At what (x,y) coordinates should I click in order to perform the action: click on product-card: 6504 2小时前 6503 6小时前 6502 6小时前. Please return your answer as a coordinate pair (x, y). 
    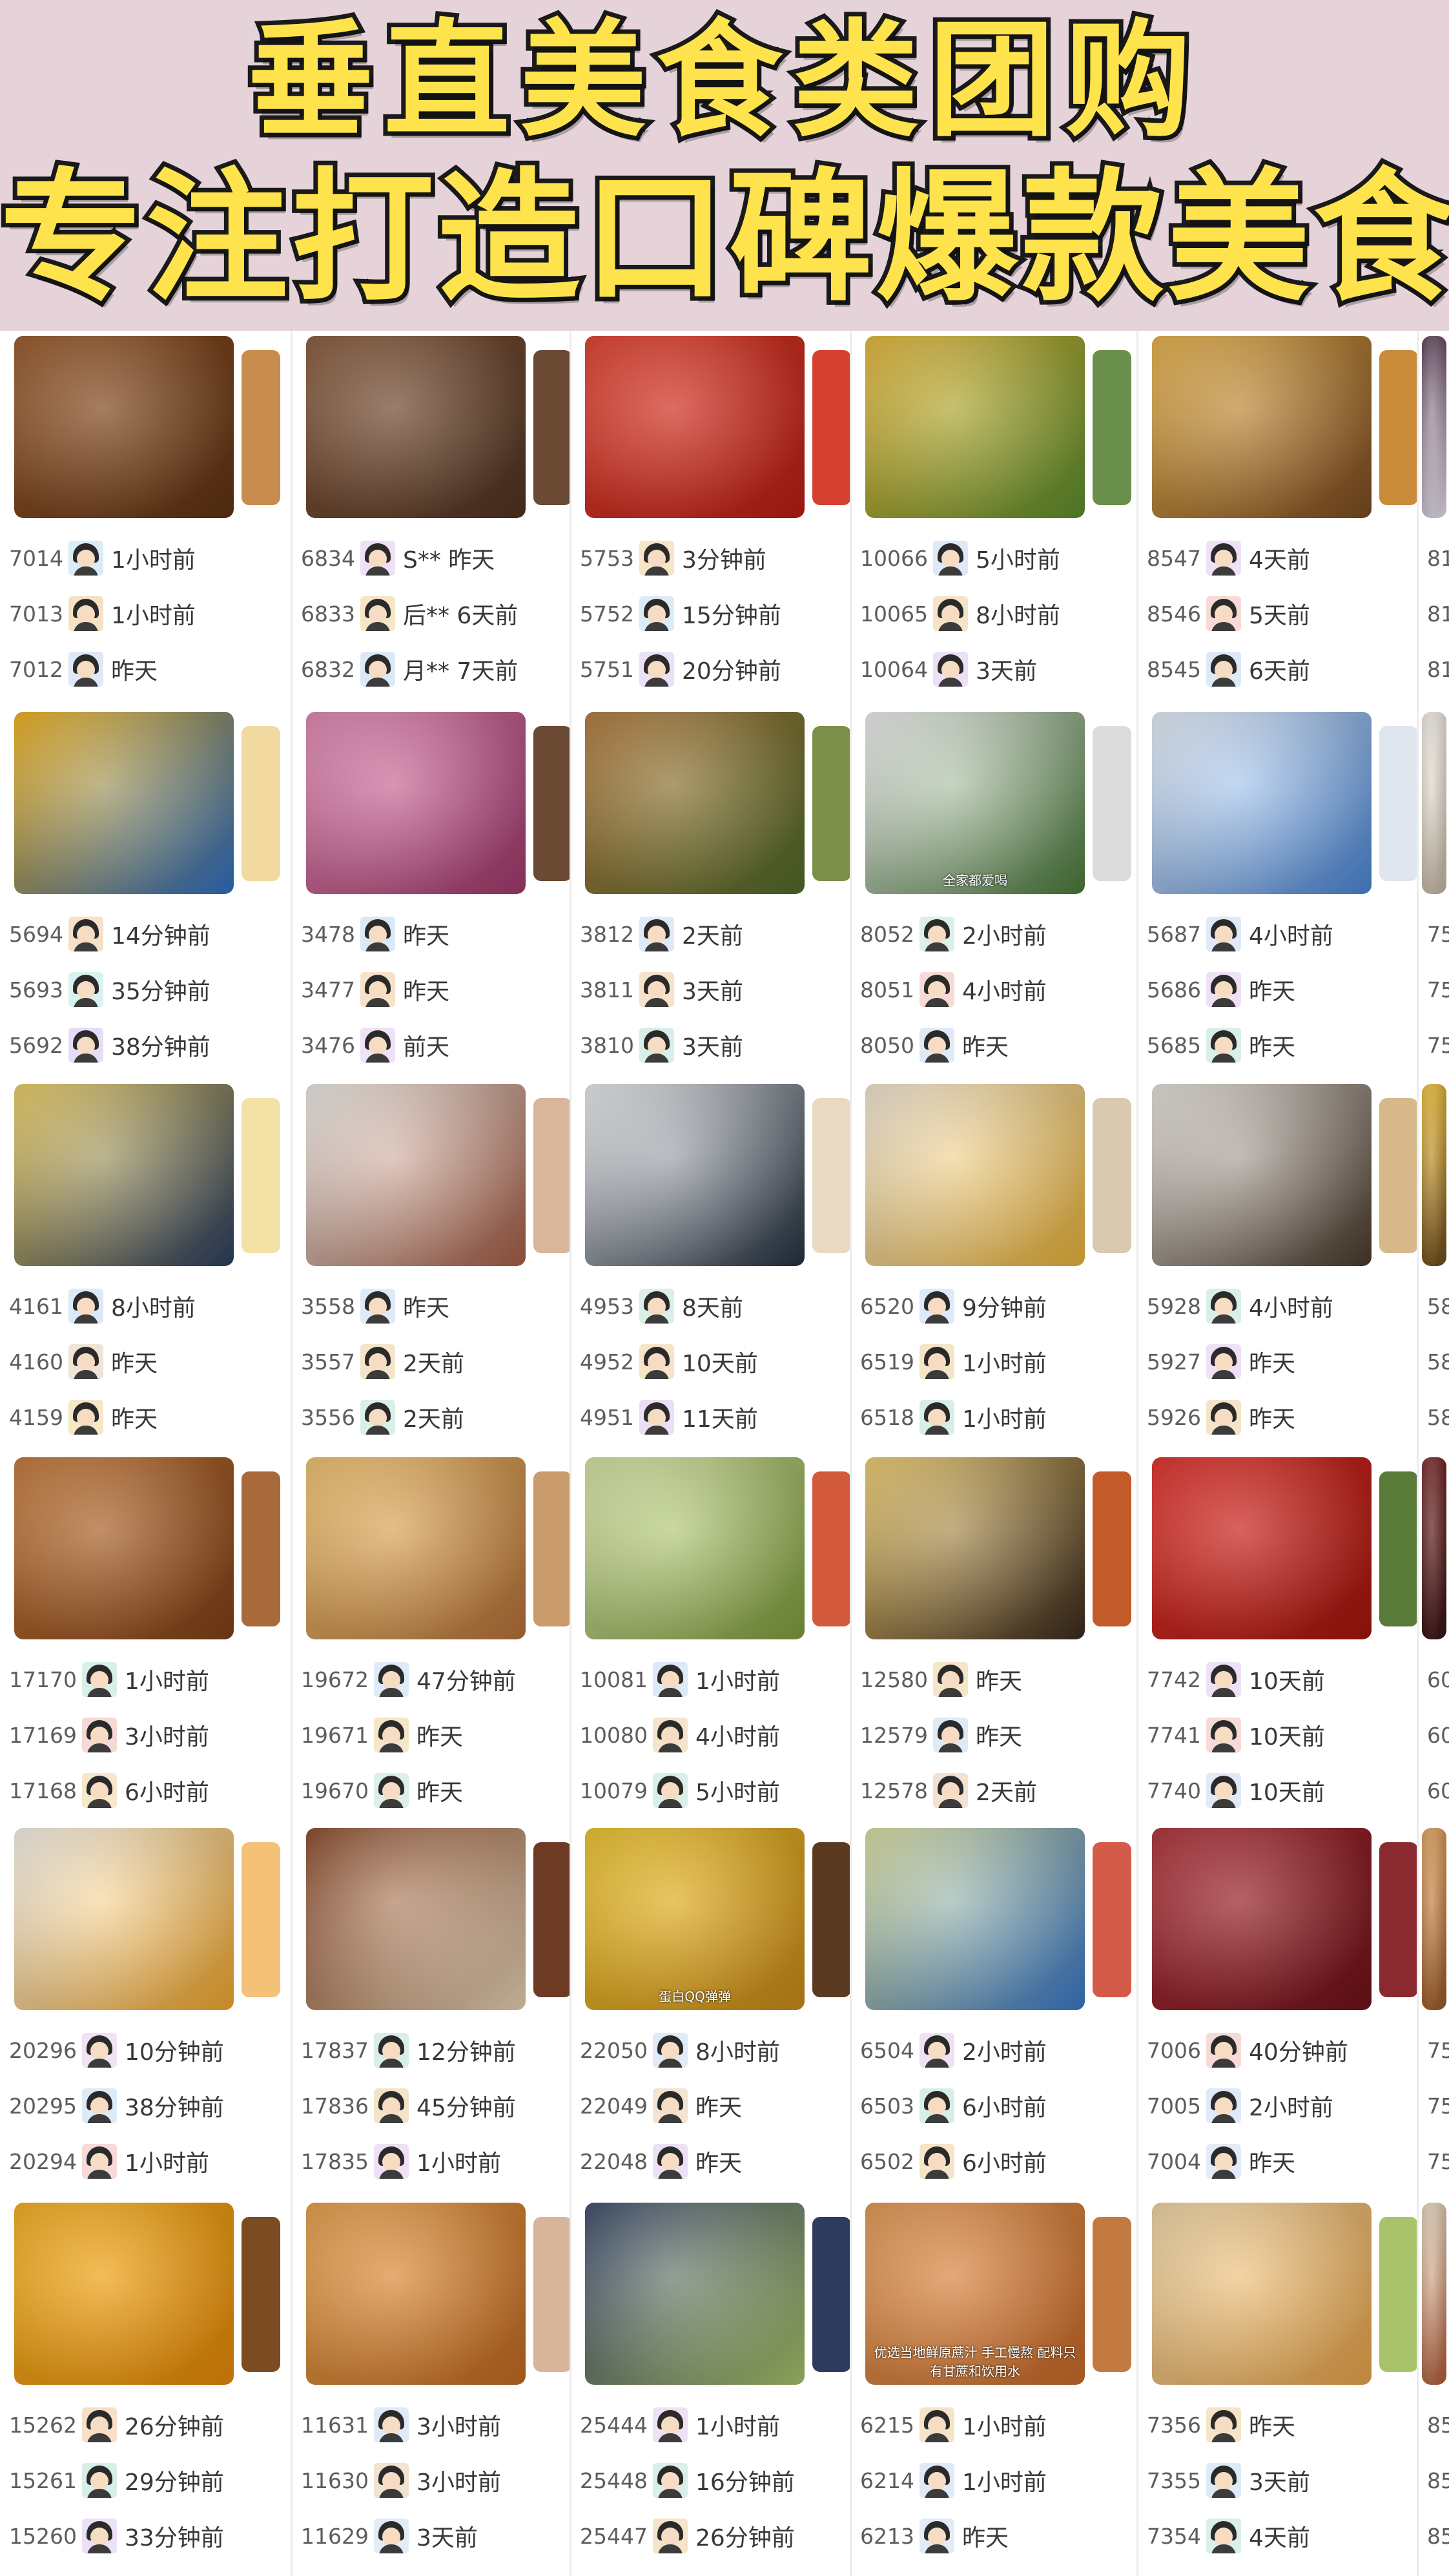
    Looking at the image, I should click on (994, 2010).